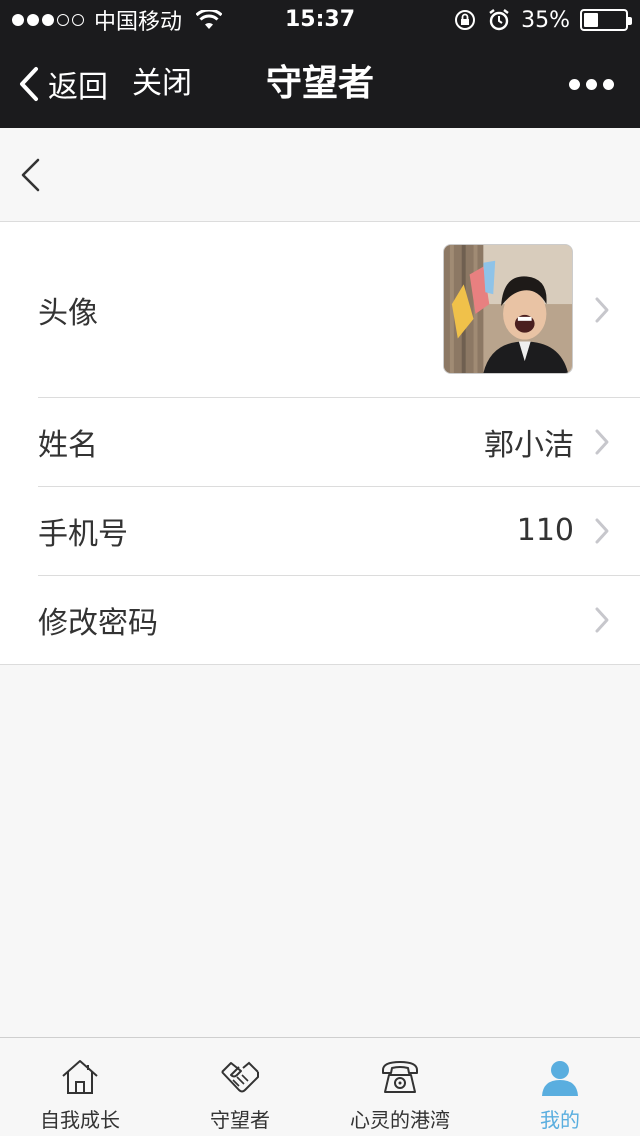 This screenshot has height=1136, width=640. I want to click on chevron-left-icon, so click(29, 84).